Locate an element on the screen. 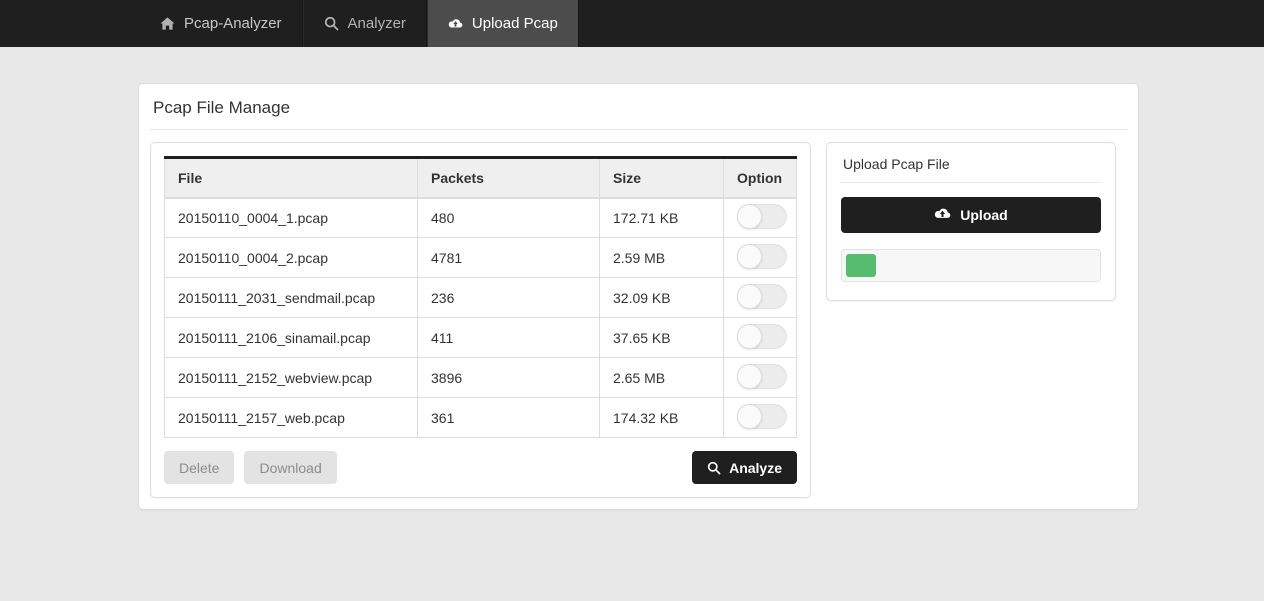 The image size is (1264, 601). cell-size: 174.32 KB is located at coordinates (661, 417).